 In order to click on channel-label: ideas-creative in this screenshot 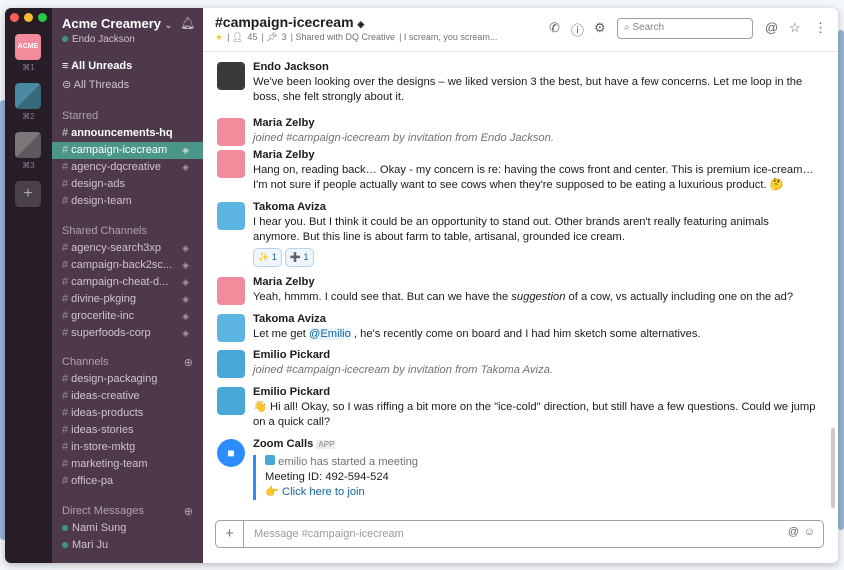, I will do `click(105, 396)`.